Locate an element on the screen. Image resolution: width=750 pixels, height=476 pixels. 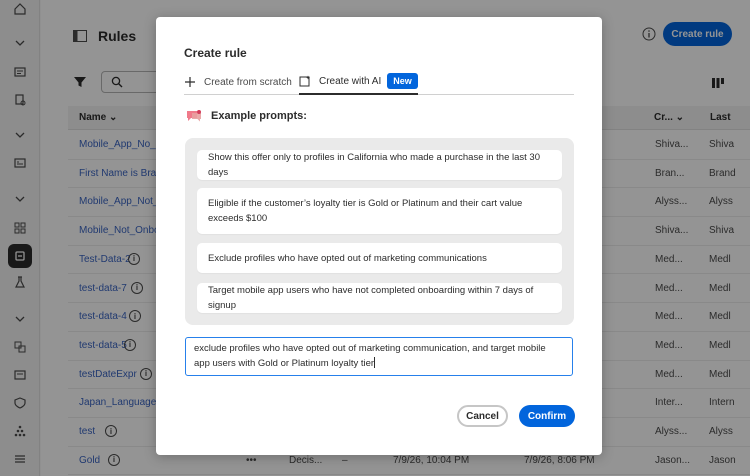
tab-label: Create with AI is located at coordinates (350, 81).